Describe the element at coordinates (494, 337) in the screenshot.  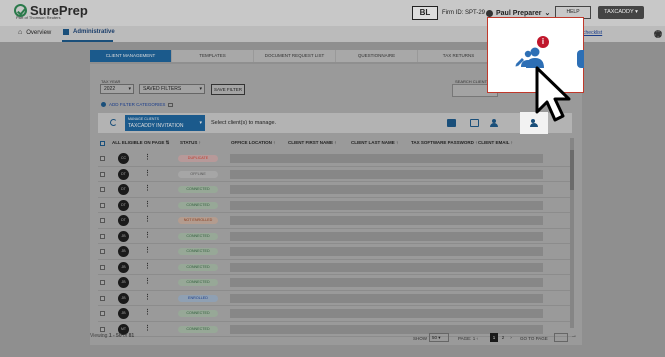
I see `page-1-button: 1` at that location.